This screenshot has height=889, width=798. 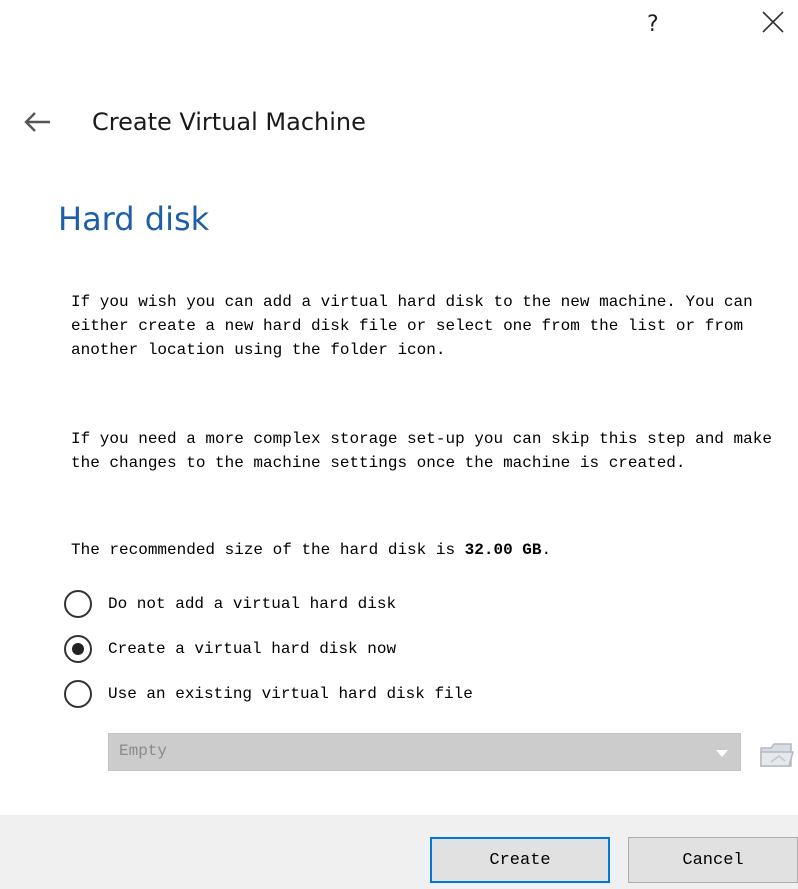 What do you see at coordinates (722, 753) in the screenshot?
I see `chevron-down-icon` at bounding box center [722, 753].